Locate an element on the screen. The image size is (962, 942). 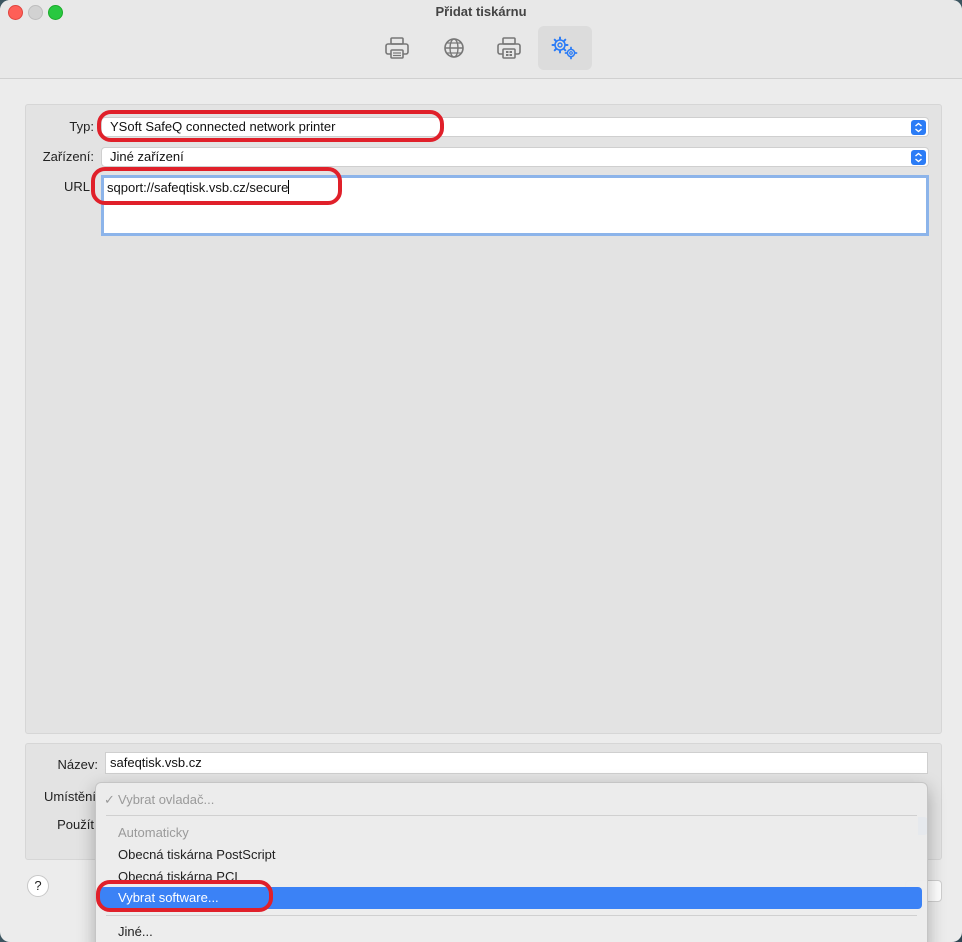
type-label: Typ: is located at coordinates (81, 126).